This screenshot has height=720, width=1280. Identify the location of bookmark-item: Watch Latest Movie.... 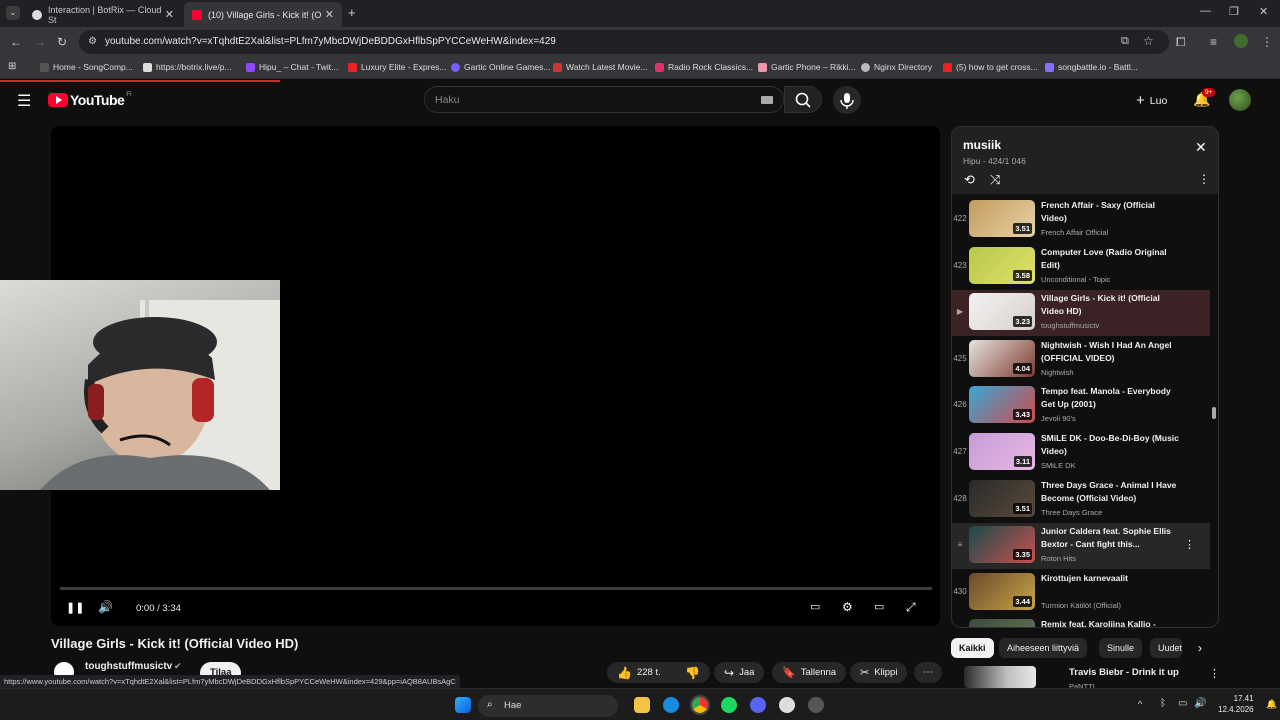
(600, 67).